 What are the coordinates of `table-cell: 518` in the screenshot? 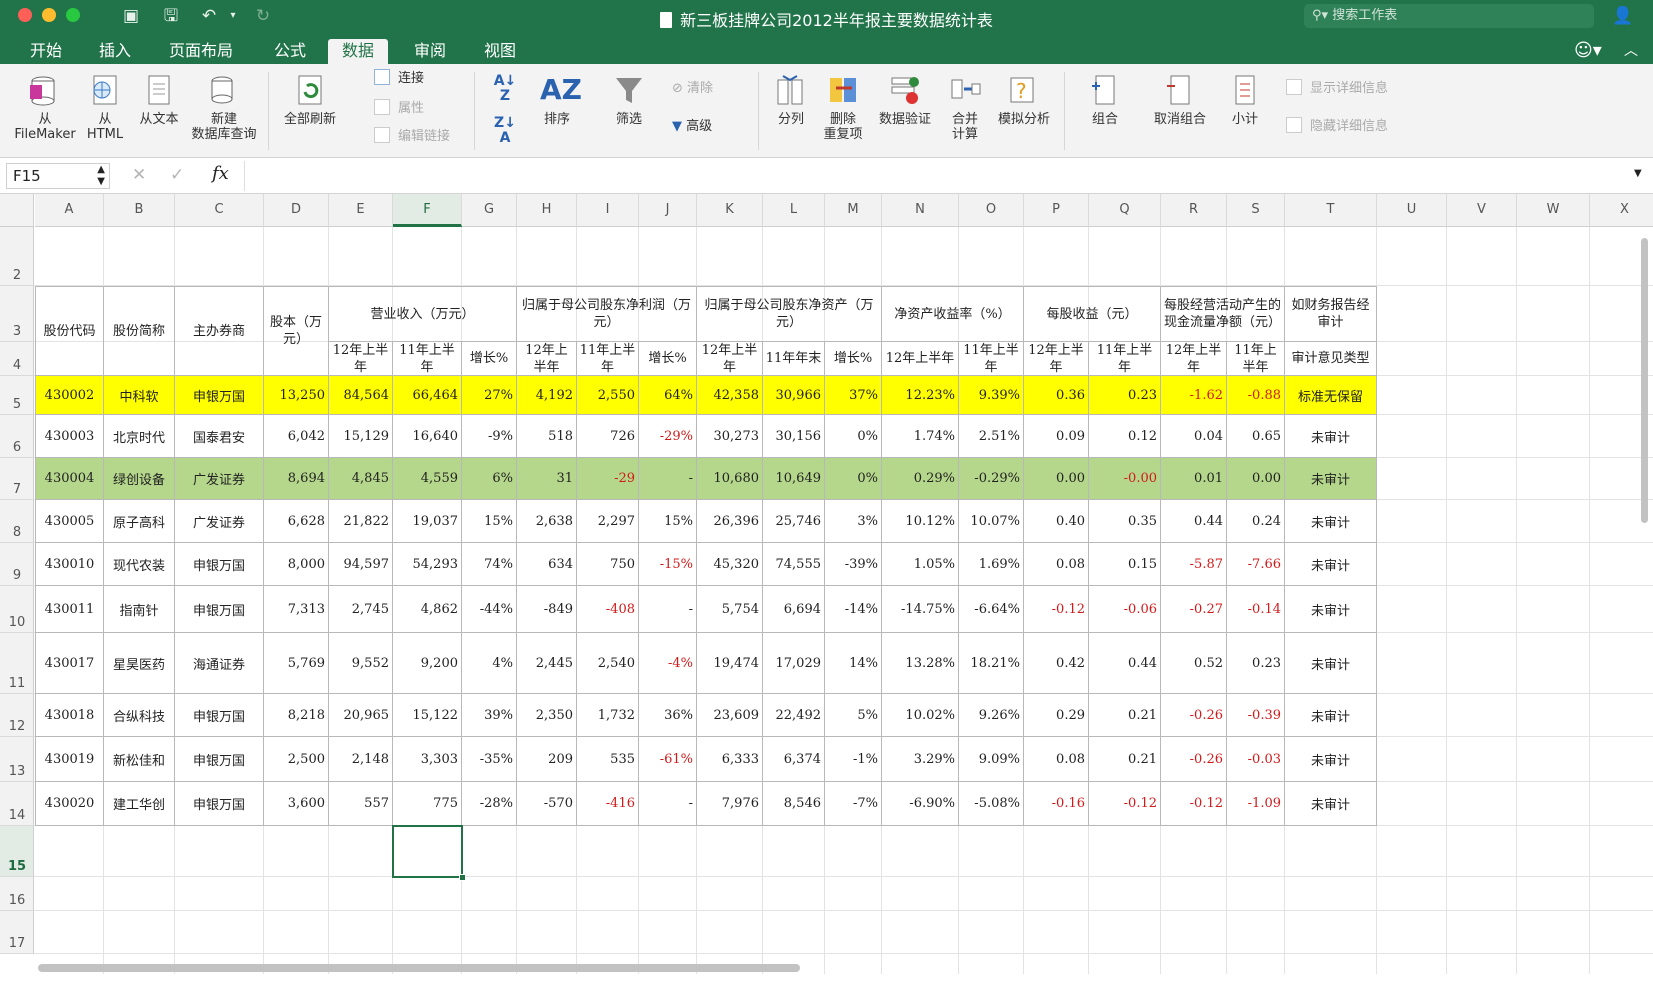 It's located at (547, 436).